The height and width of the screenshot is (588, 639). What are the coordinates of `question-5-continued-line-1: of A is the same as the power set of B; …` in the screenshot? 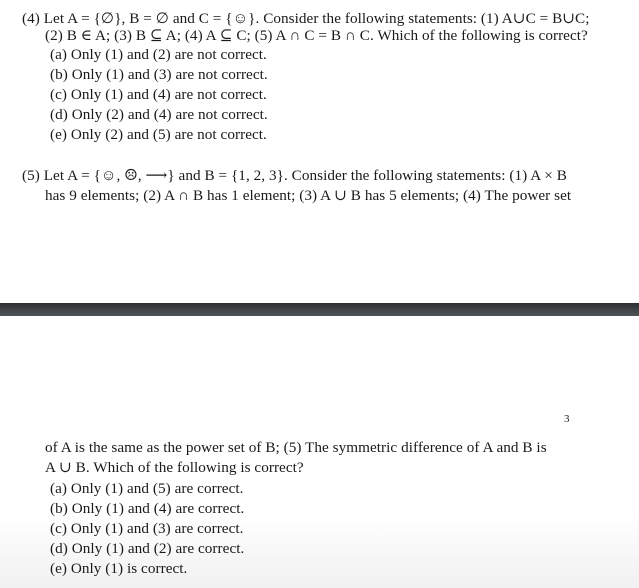 It's located at (296, 447).